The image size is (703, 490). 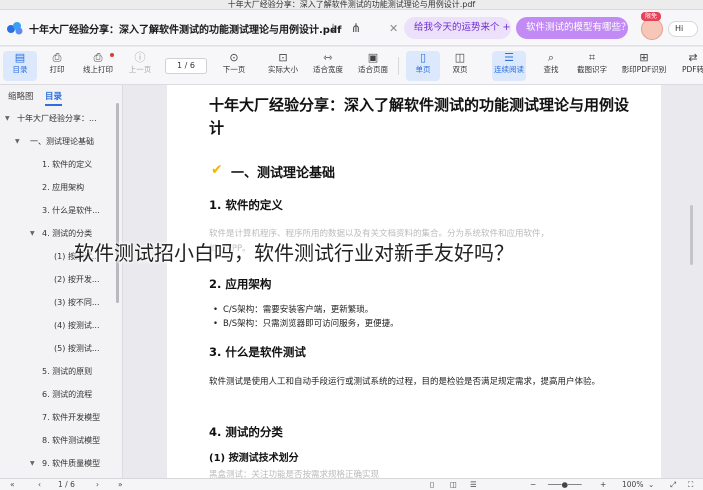 I want to click on sidebar-scrollbar, so click(x=117, y=203).